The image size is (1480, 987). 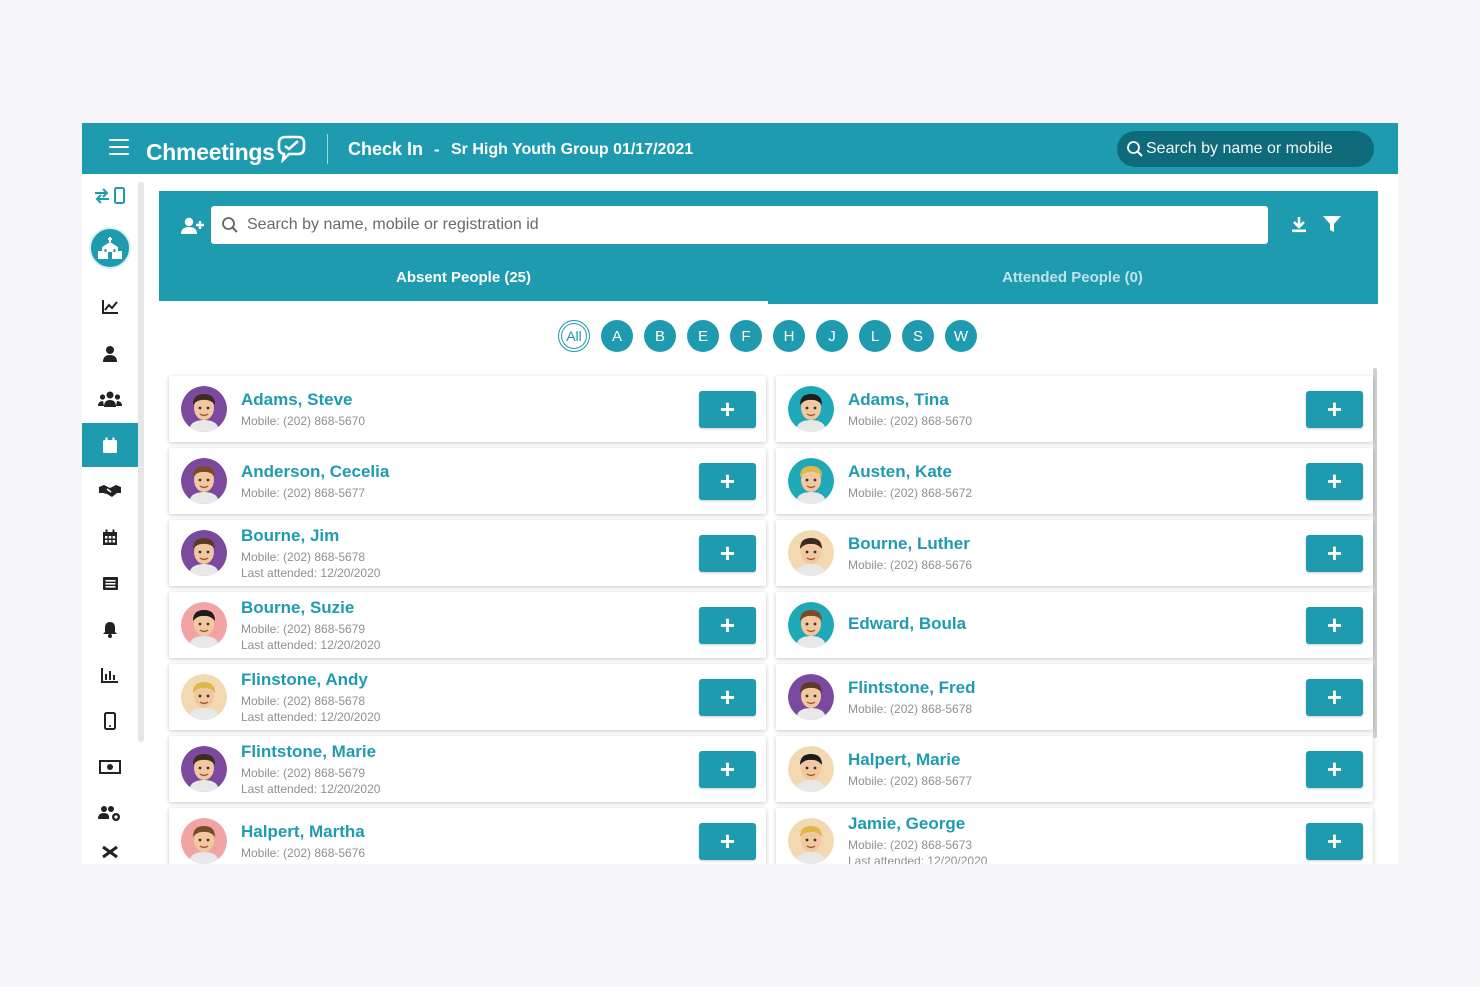 I want to click on person-name: Anderson, Cecelia, so click(x=315, y=472).